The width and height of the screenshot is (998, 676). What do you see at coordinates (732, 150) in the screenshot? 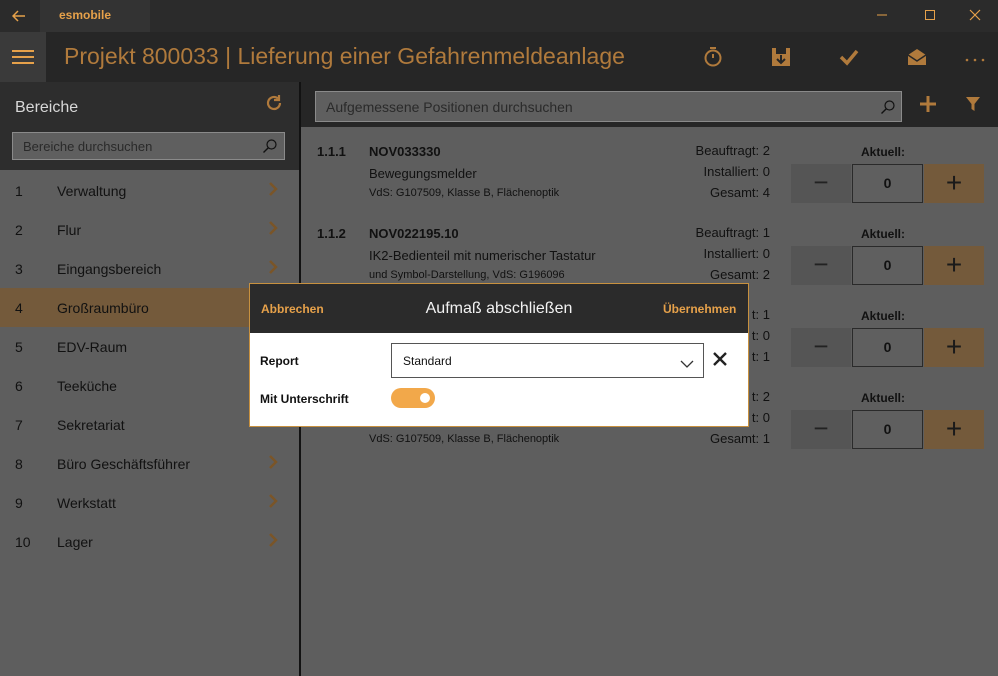
I see `ordered-count: Beauftragt: 2` at bounding box center [732, 150].